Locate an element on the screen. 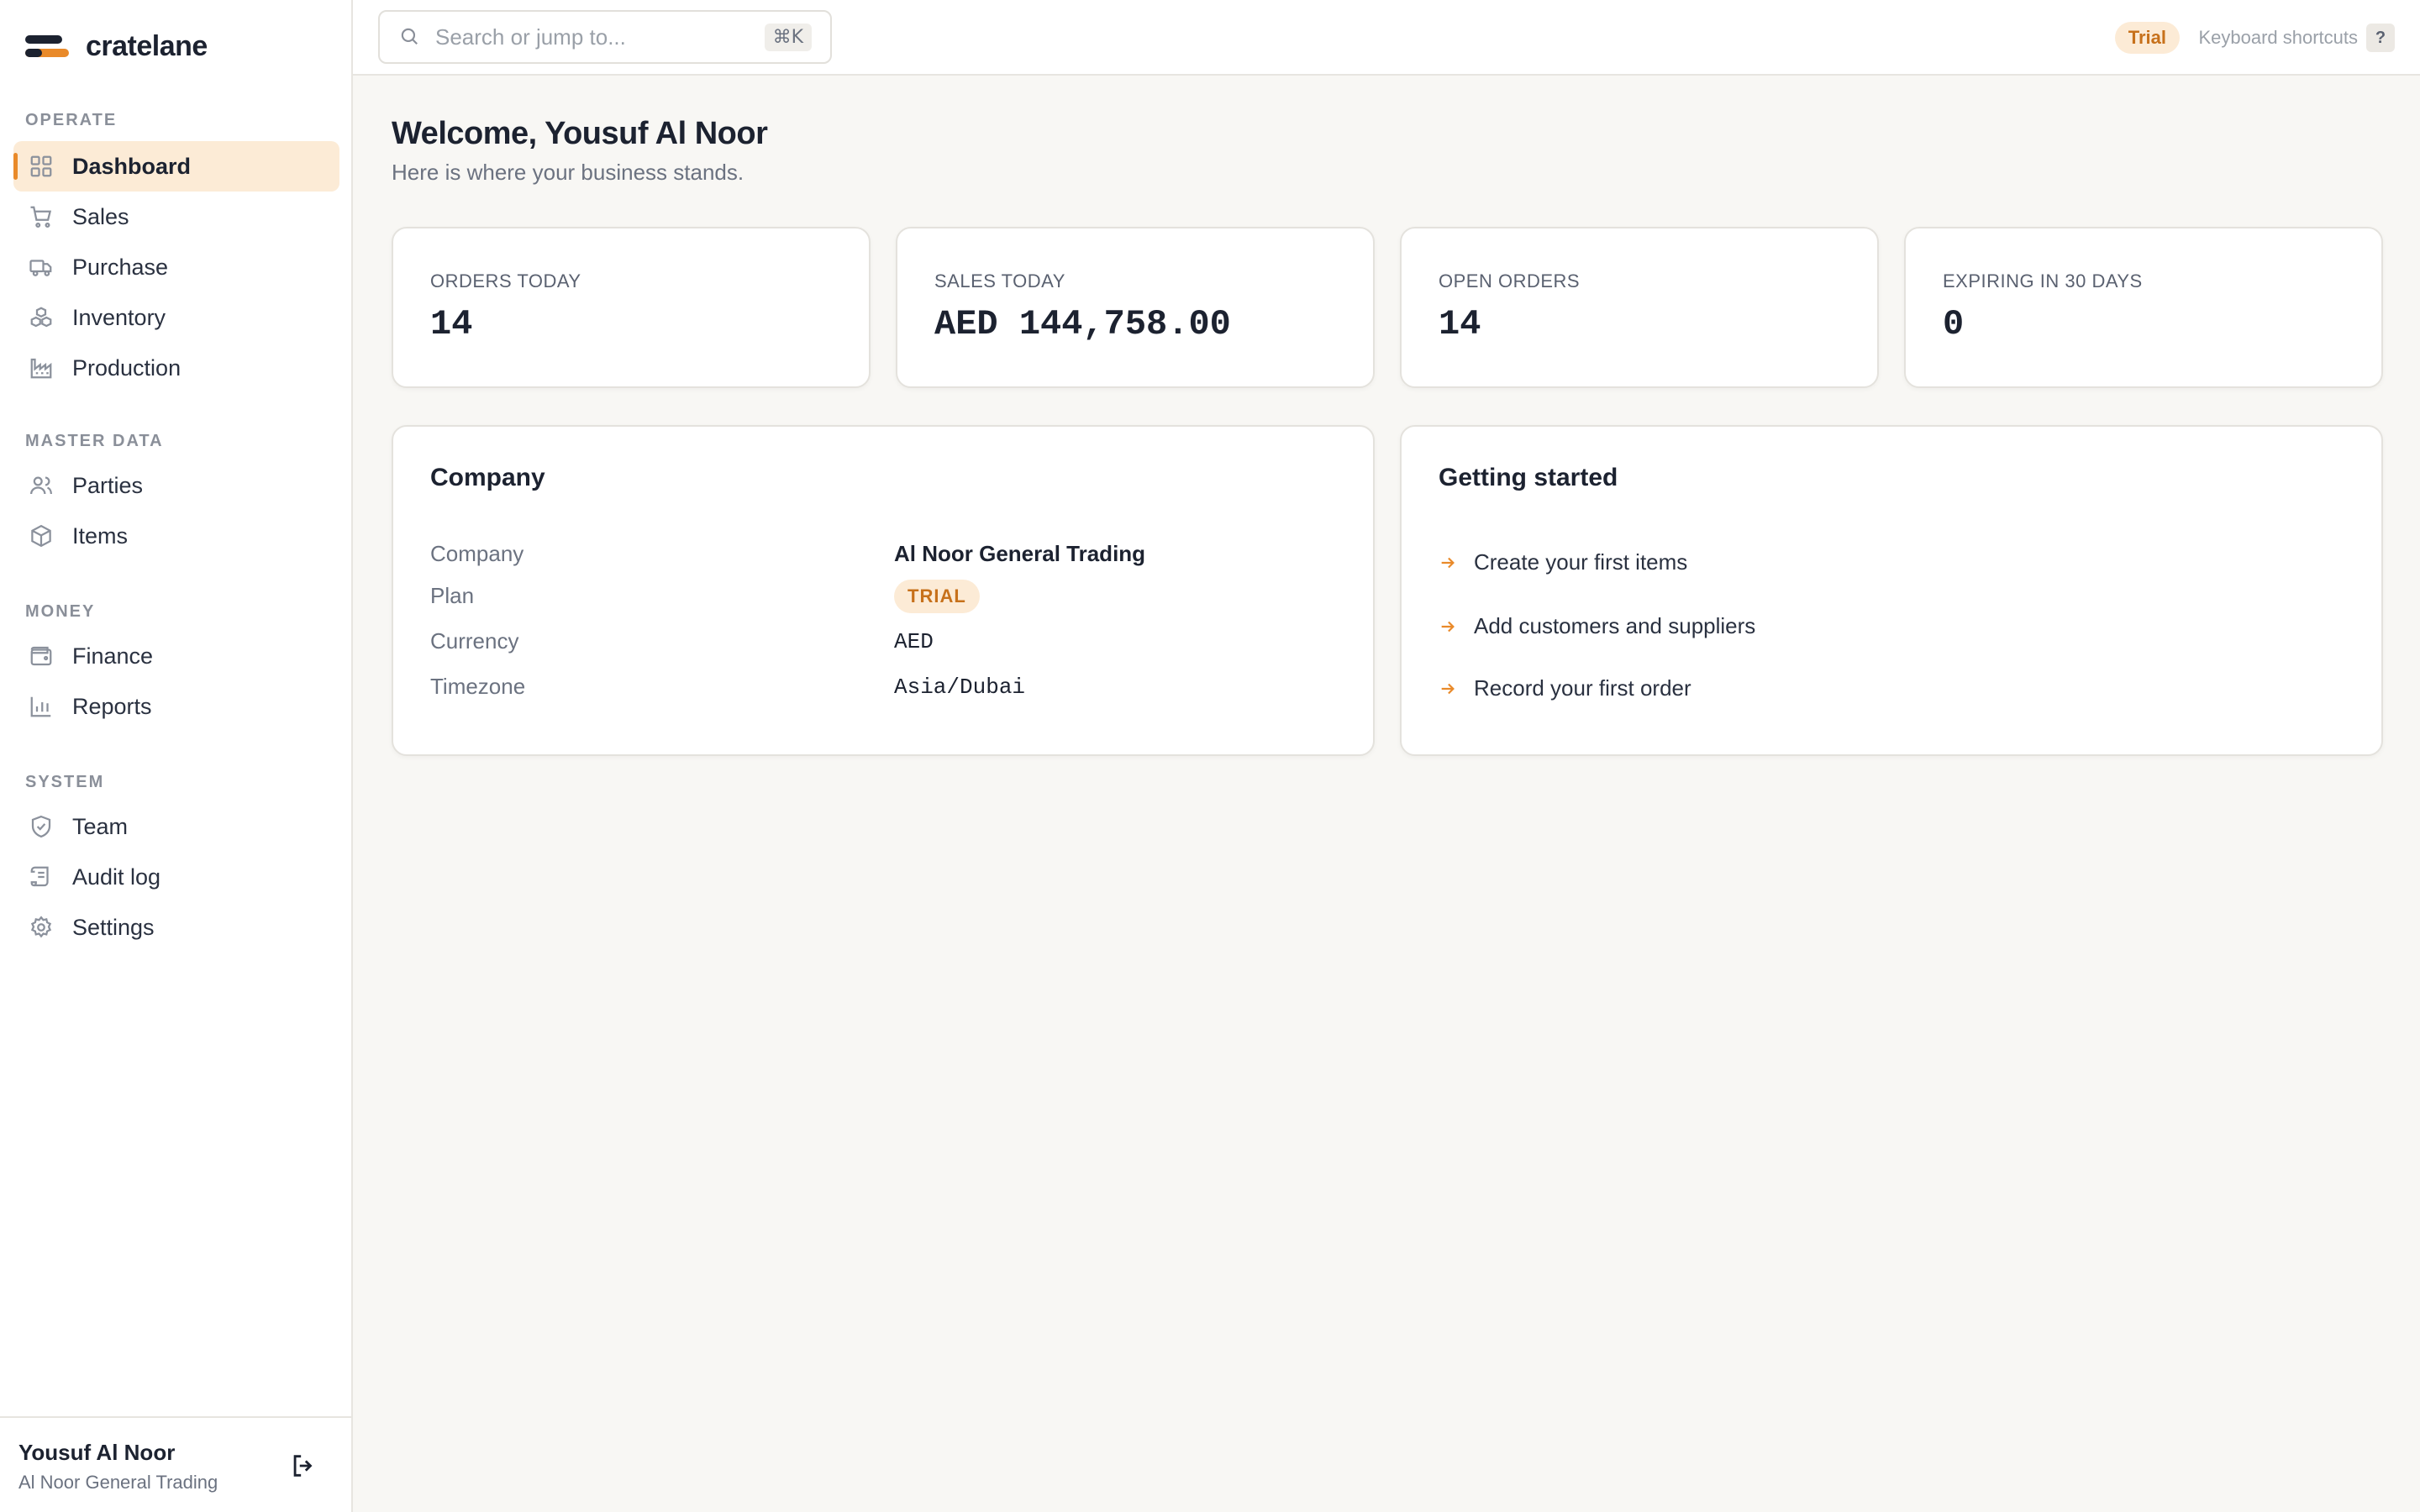  users-icon is located at coordinates (41, 485).